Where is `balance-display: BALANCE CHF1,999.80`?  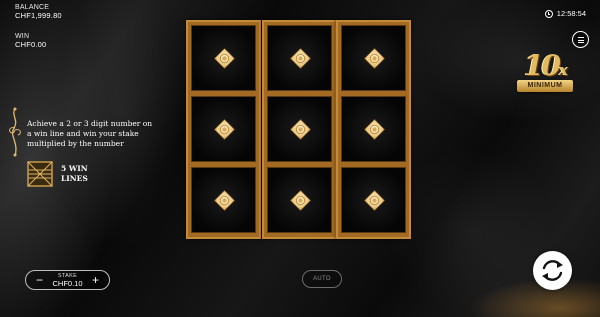 balance-display: BALANCE CHF1,999.80 is located at coordinates (38, 12).